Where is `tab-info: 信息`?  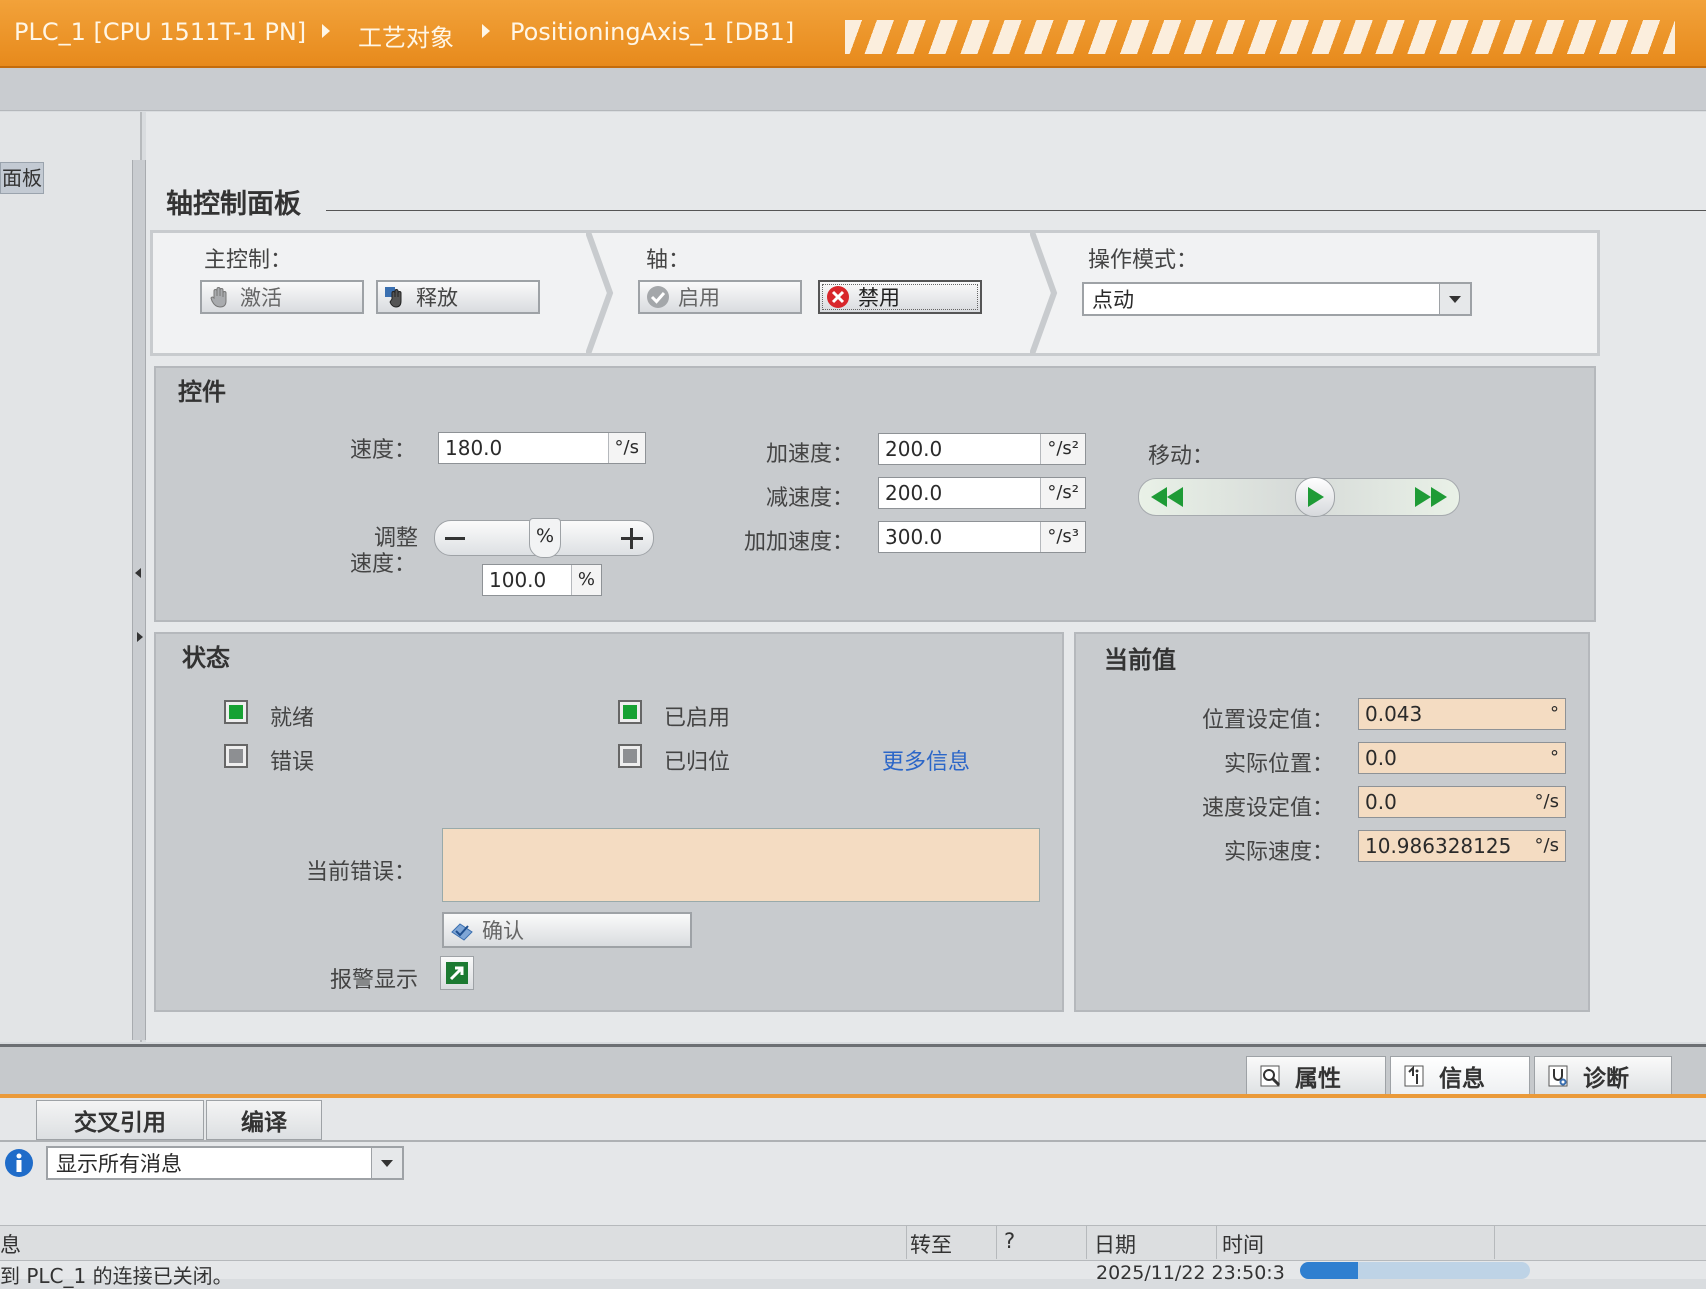 tab-info: 信息 is located at coordinates (1460, 1075).